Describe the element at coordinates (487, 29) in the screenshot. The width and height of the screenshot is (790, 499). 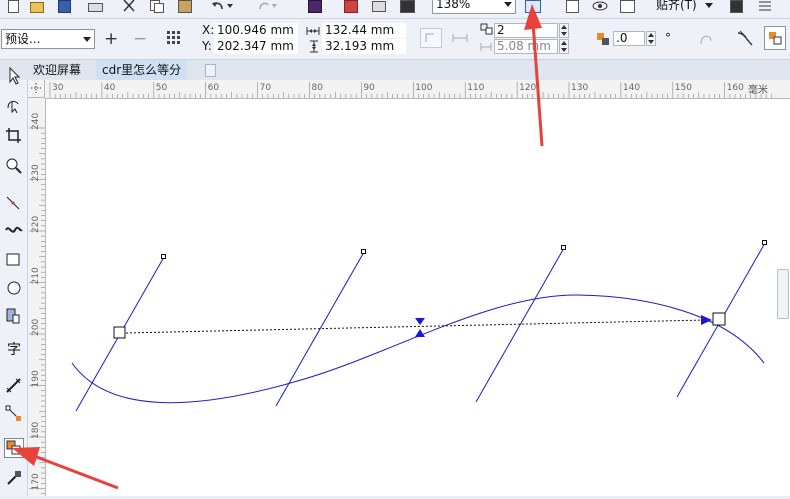
I see `blend-steps-icon` at that location.